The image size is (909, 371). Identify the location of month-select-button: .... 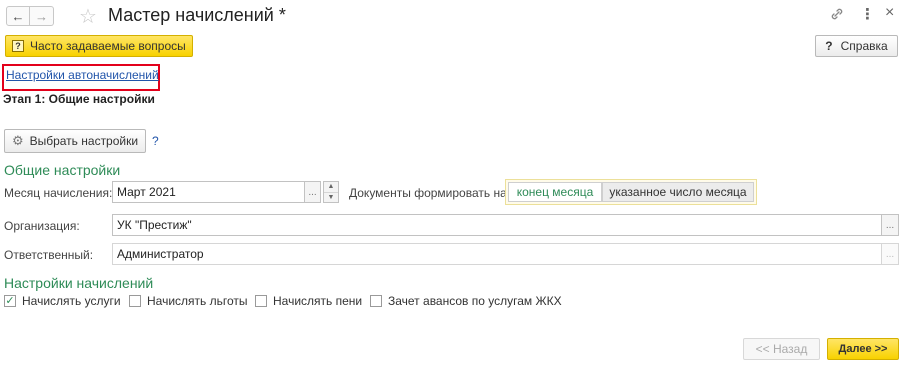
(312, 192).